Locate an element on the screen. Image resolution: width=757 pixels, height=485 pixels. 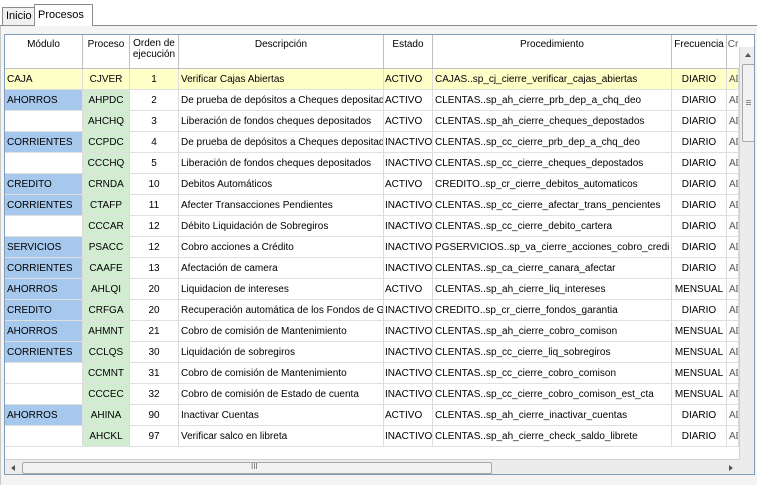
tab-bar: Inicio Procesos is located at coordinates (378, 13).